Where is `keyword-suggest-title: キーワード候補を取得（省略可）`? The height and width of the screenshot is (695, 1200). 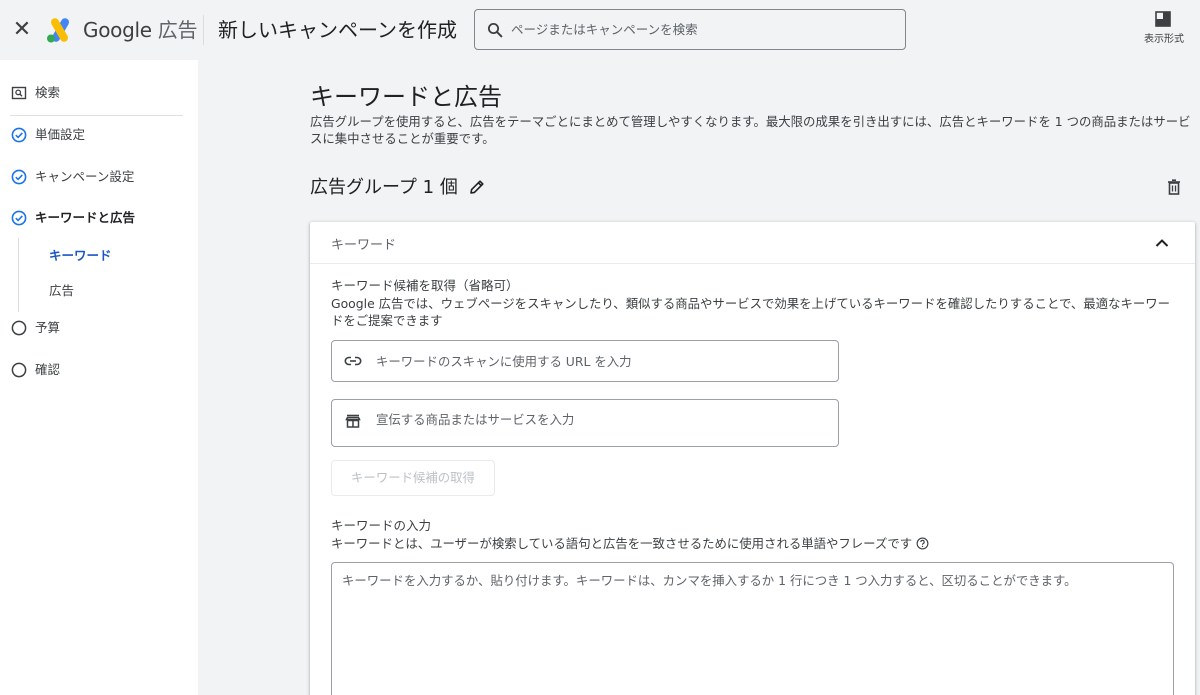
keyword-suggest-title: キーワード候補を取得（省略可） is located at coordinates (425, 285).